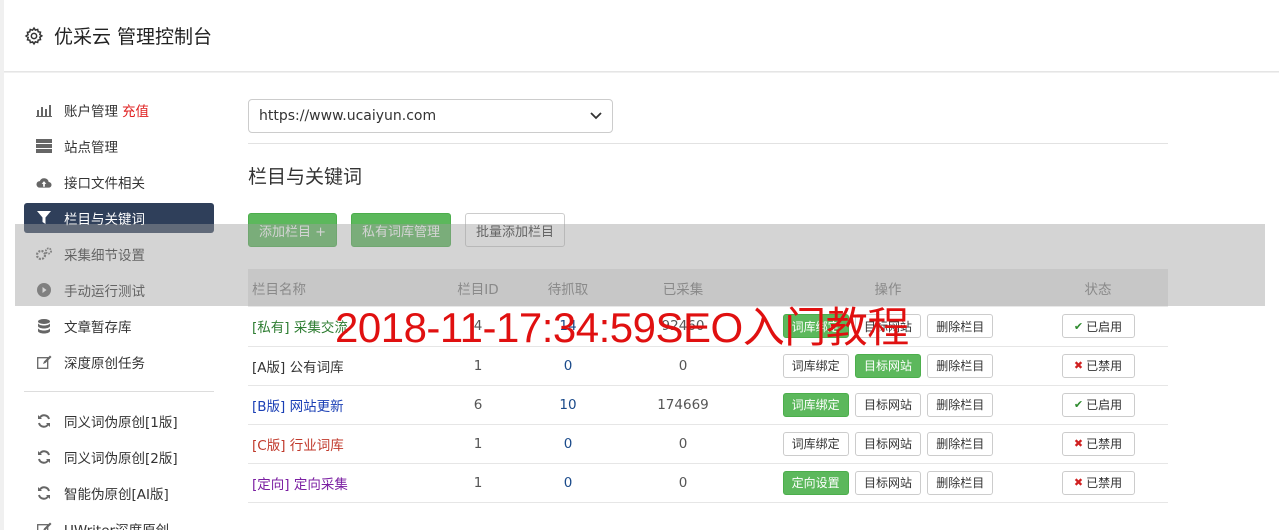  What do you see at coordinates (305, 177) in the screenshot?
I see `section-title: 栏目与关键词` at bounding box center [305, 177].